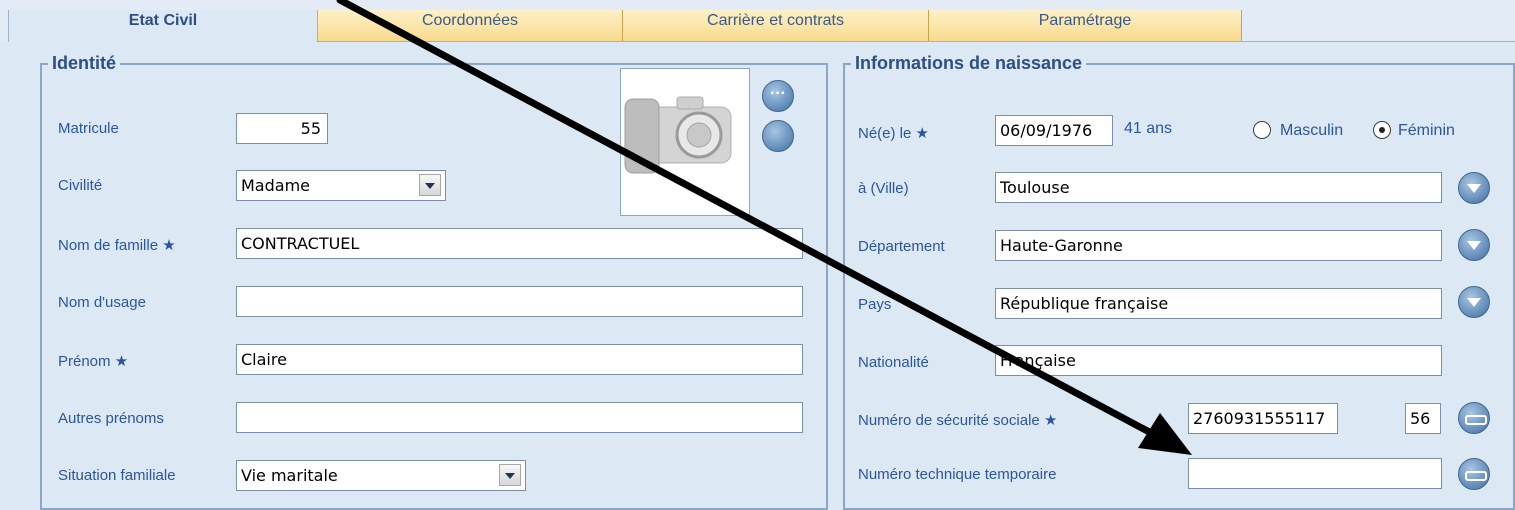  What do you see at coordinates (93, 361) in the screenshot?
I see `prenom-label: Prénom ★` at bounding box center [93, 361].